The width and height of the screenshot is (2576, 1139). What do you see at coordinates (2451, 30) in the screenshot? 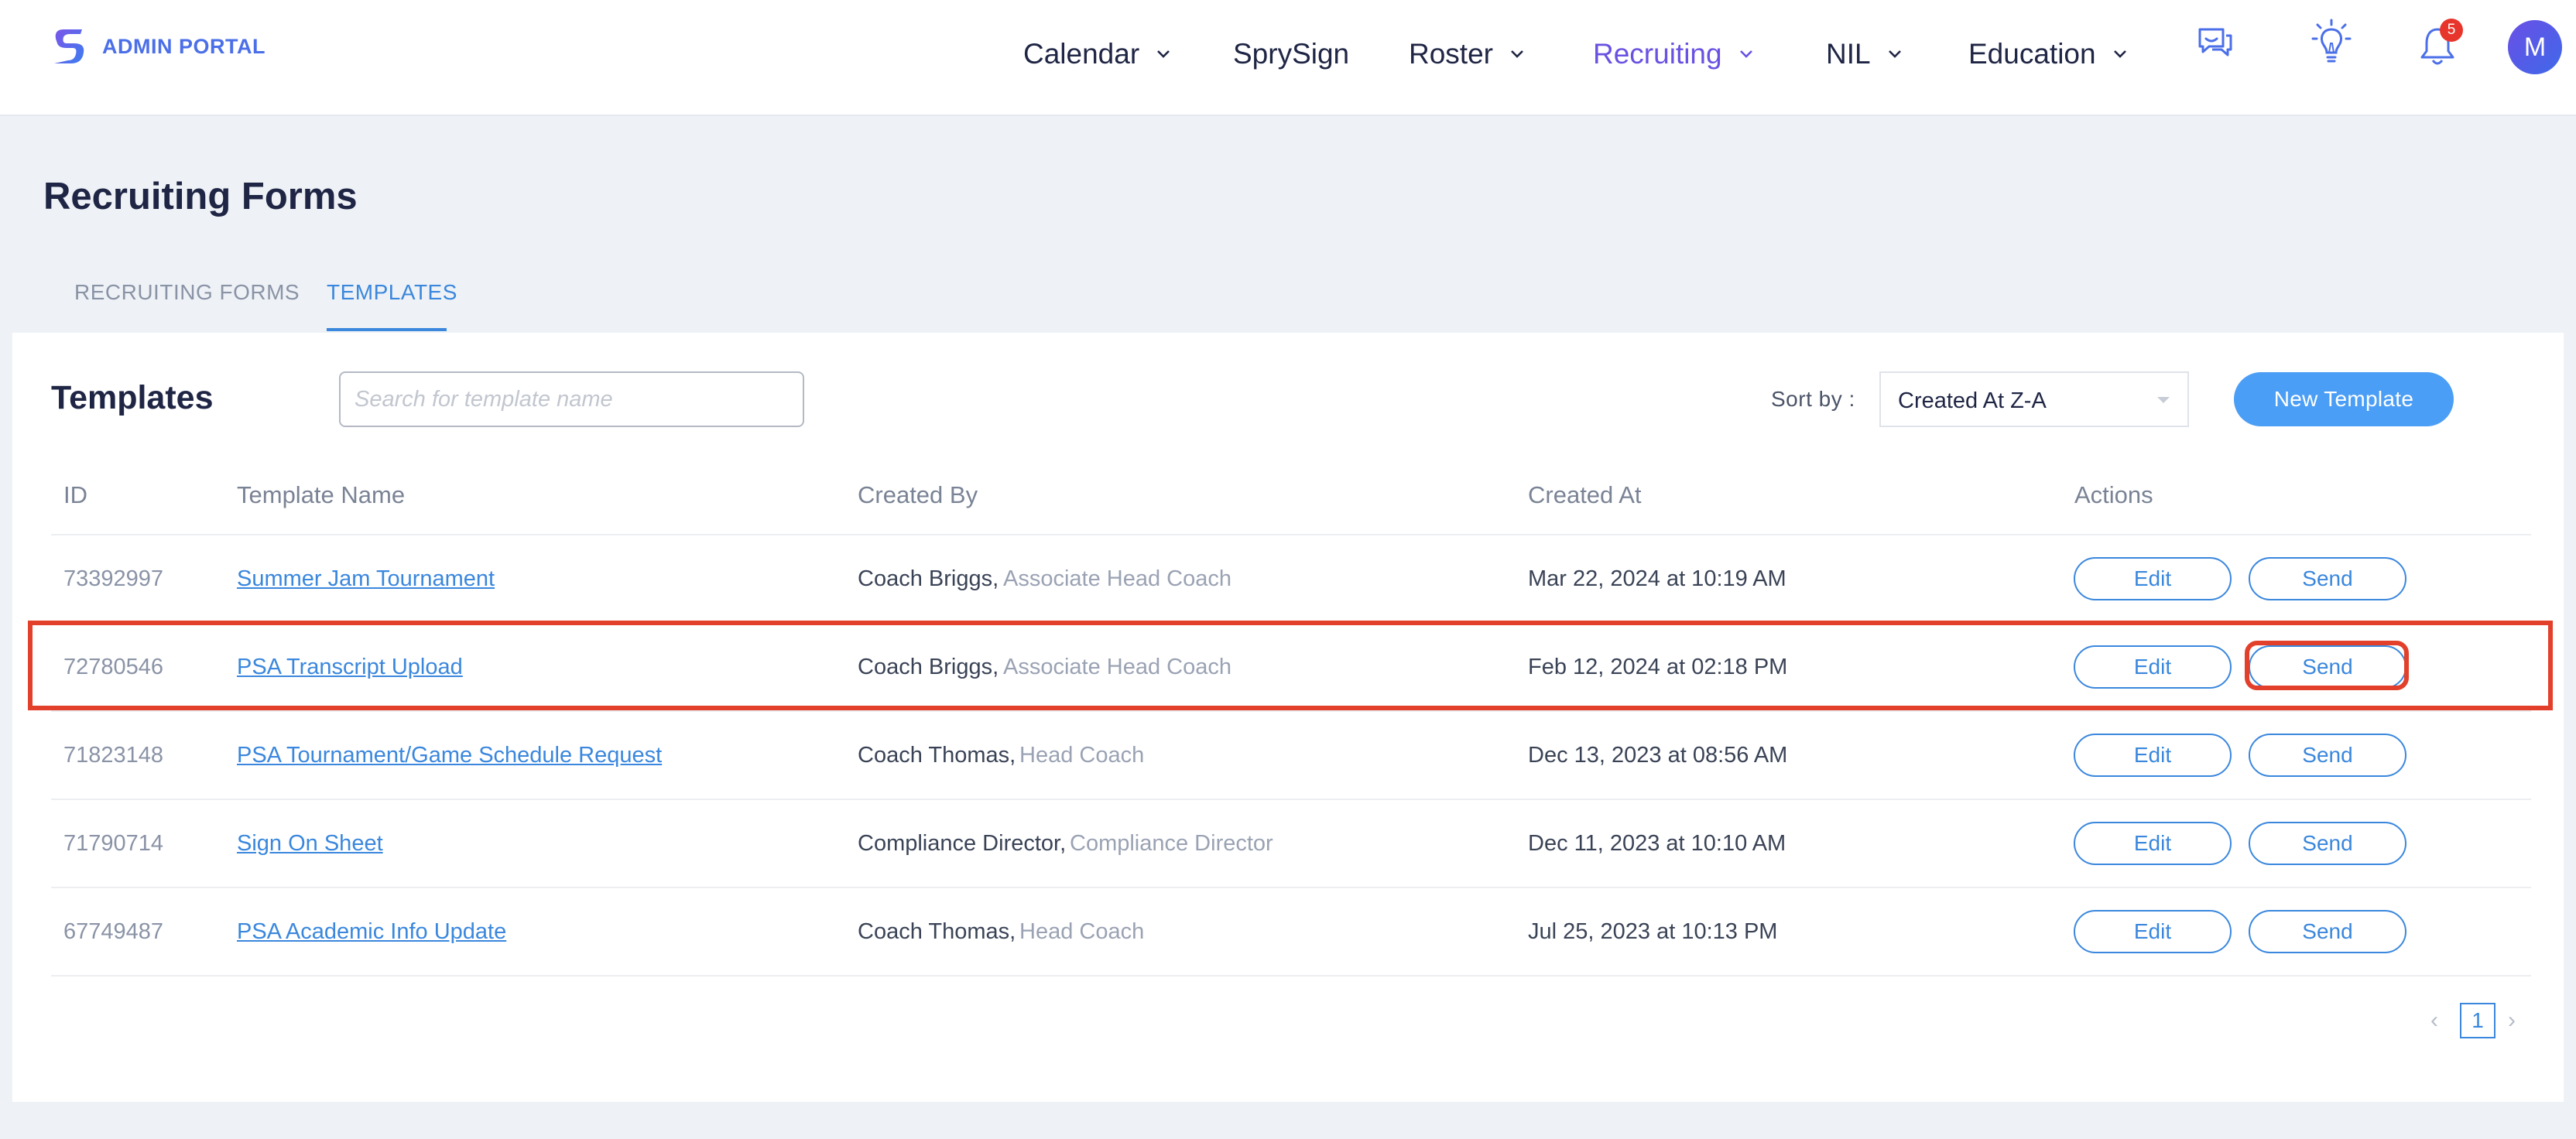
I see `notification-badge: 5` at bounding box center [2451, 30].